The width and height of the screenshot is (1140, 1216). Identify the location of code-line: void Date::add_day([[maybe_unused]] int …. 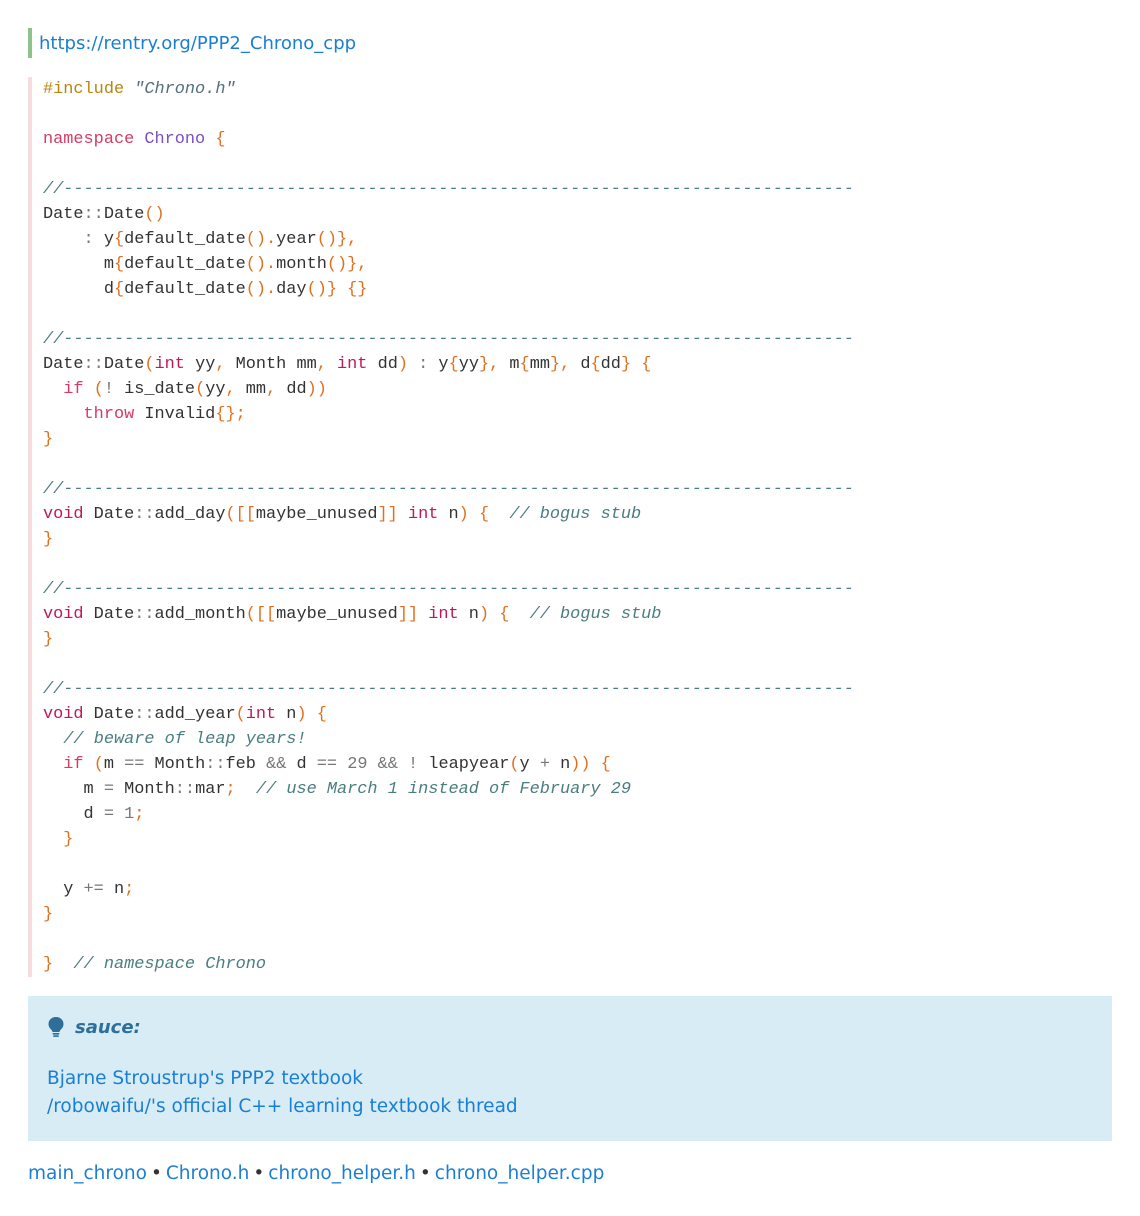
(448, 514).